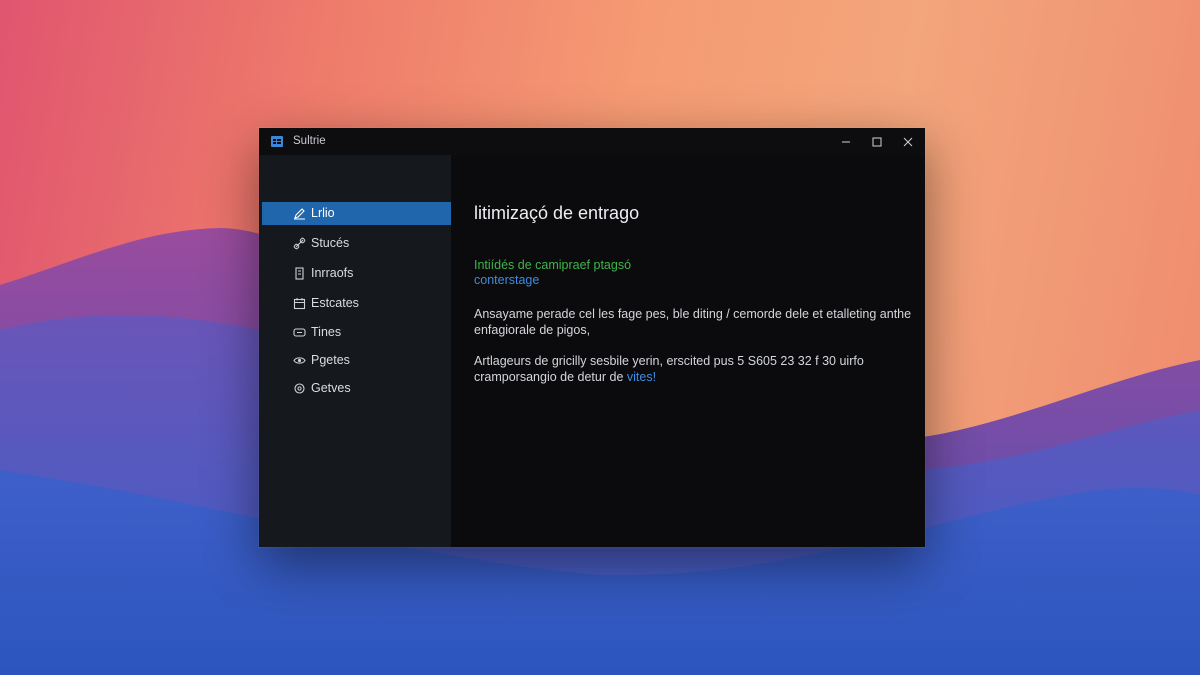  I want to click on sidebar-item-label: Tines, so click(326, 332).